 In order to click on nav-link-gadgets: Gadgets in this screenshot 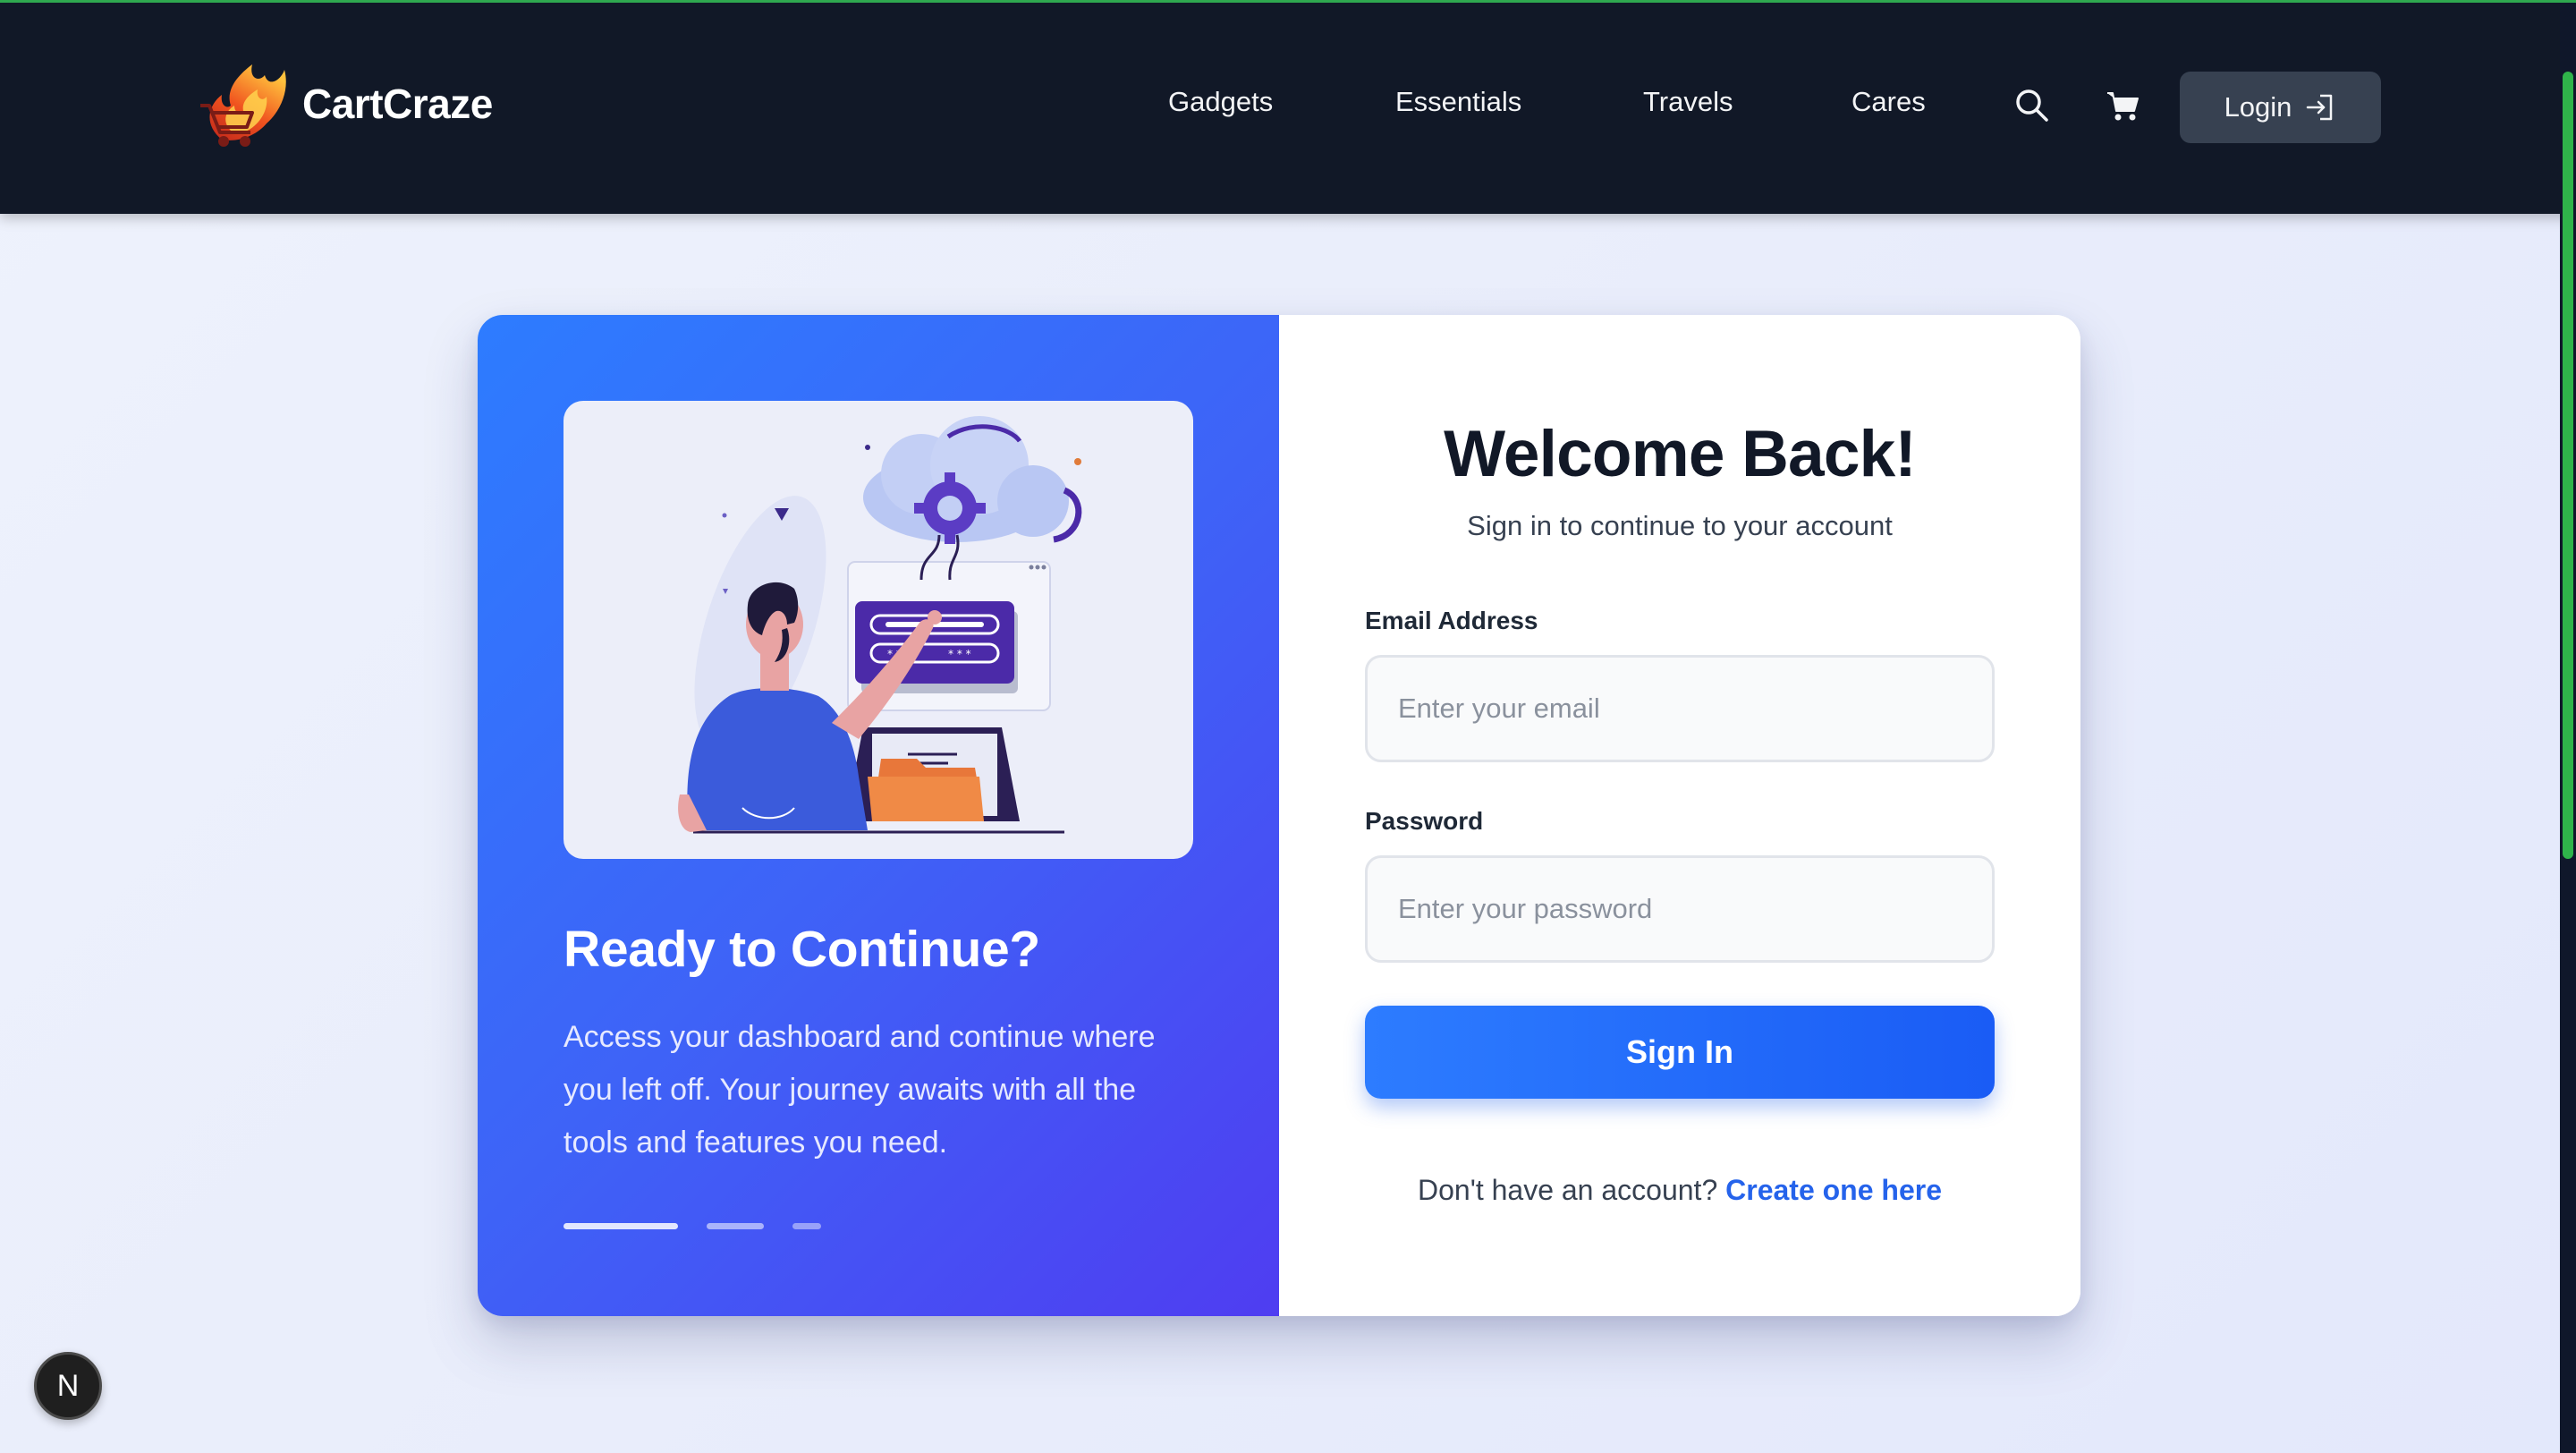, I will do `click(1220, 102)`.